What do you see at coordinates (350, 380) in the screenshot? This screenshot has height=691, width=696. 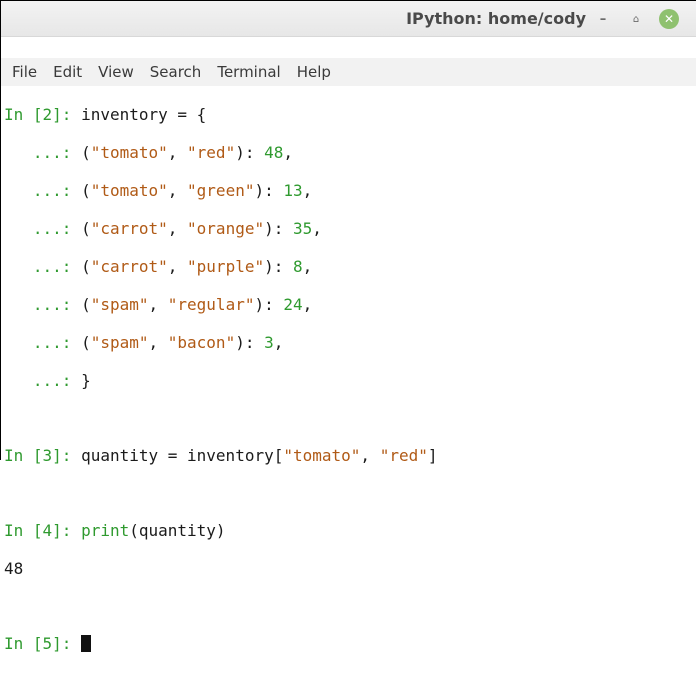 I see `continuation-line: ...: }` at bounding box center [350, 380].